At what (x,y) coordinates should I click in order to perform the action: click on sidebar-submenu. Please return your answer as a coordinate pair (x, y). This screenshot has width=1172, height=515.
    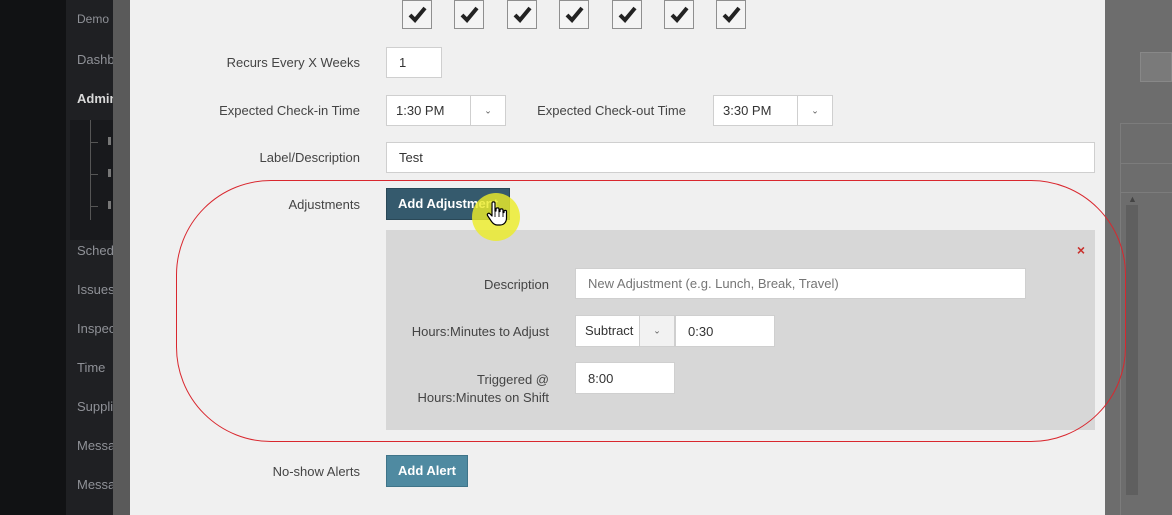
    Looking at the image, I should click on (91, 180).